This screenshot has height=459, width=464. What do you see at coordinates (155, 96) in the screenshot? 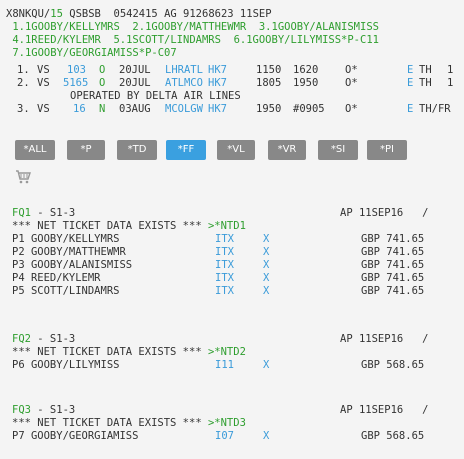
I see `operated-by-note: OPERATED BY DELTA AIR LINES` at bounding box center [155, 96].